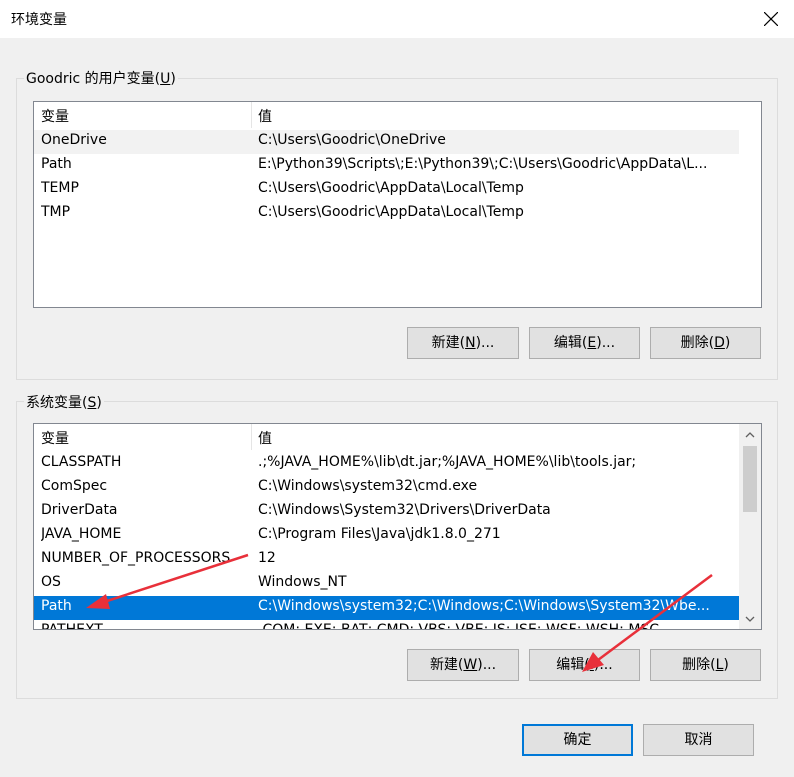  I want to click on vertical-scrollbar, so click(750, 526).